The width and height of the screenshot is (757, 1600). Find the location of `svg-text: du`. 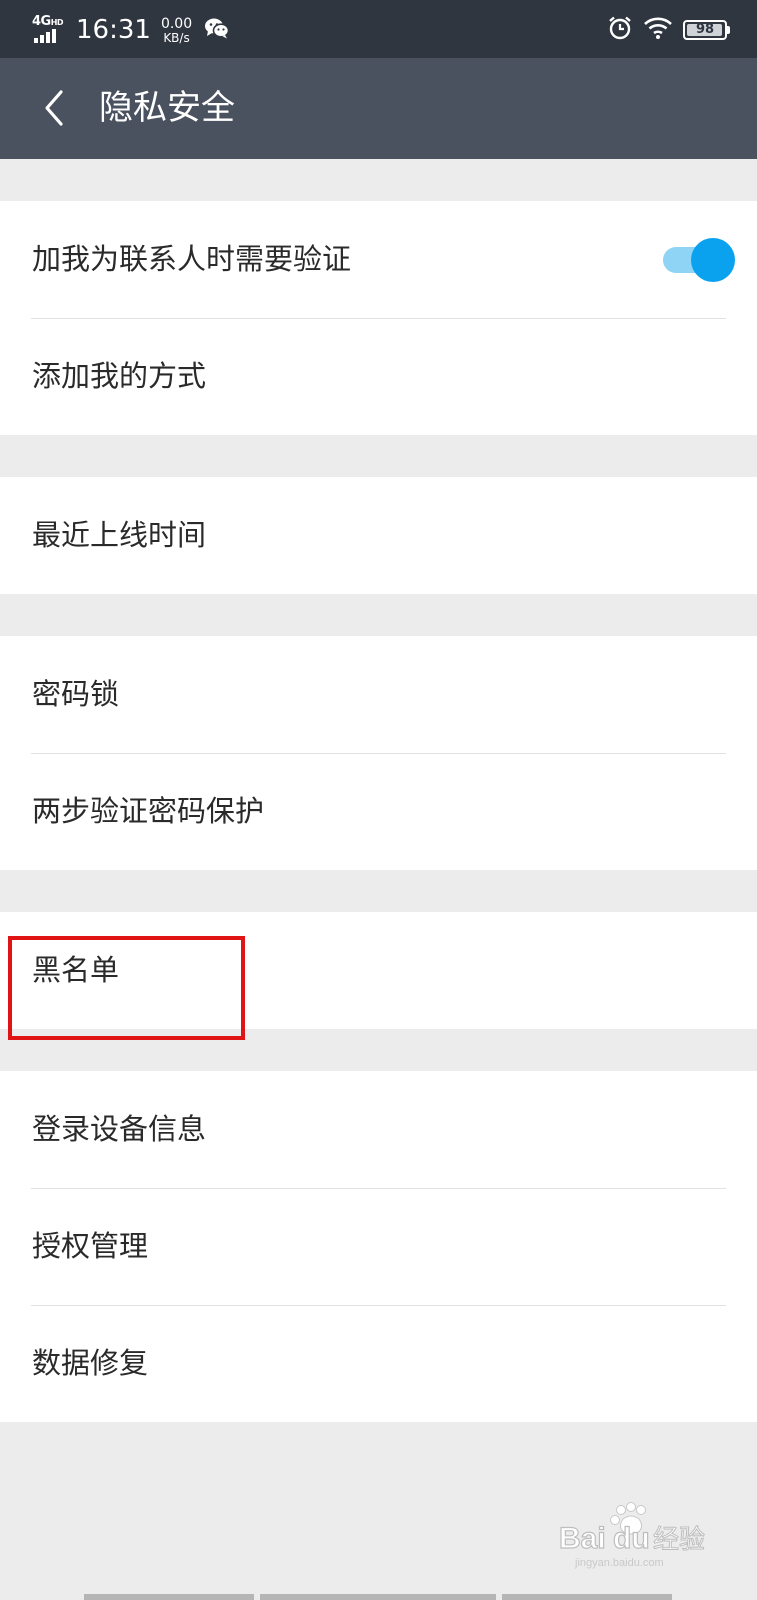

svg-text: du is located at coordinates (631, 1538).